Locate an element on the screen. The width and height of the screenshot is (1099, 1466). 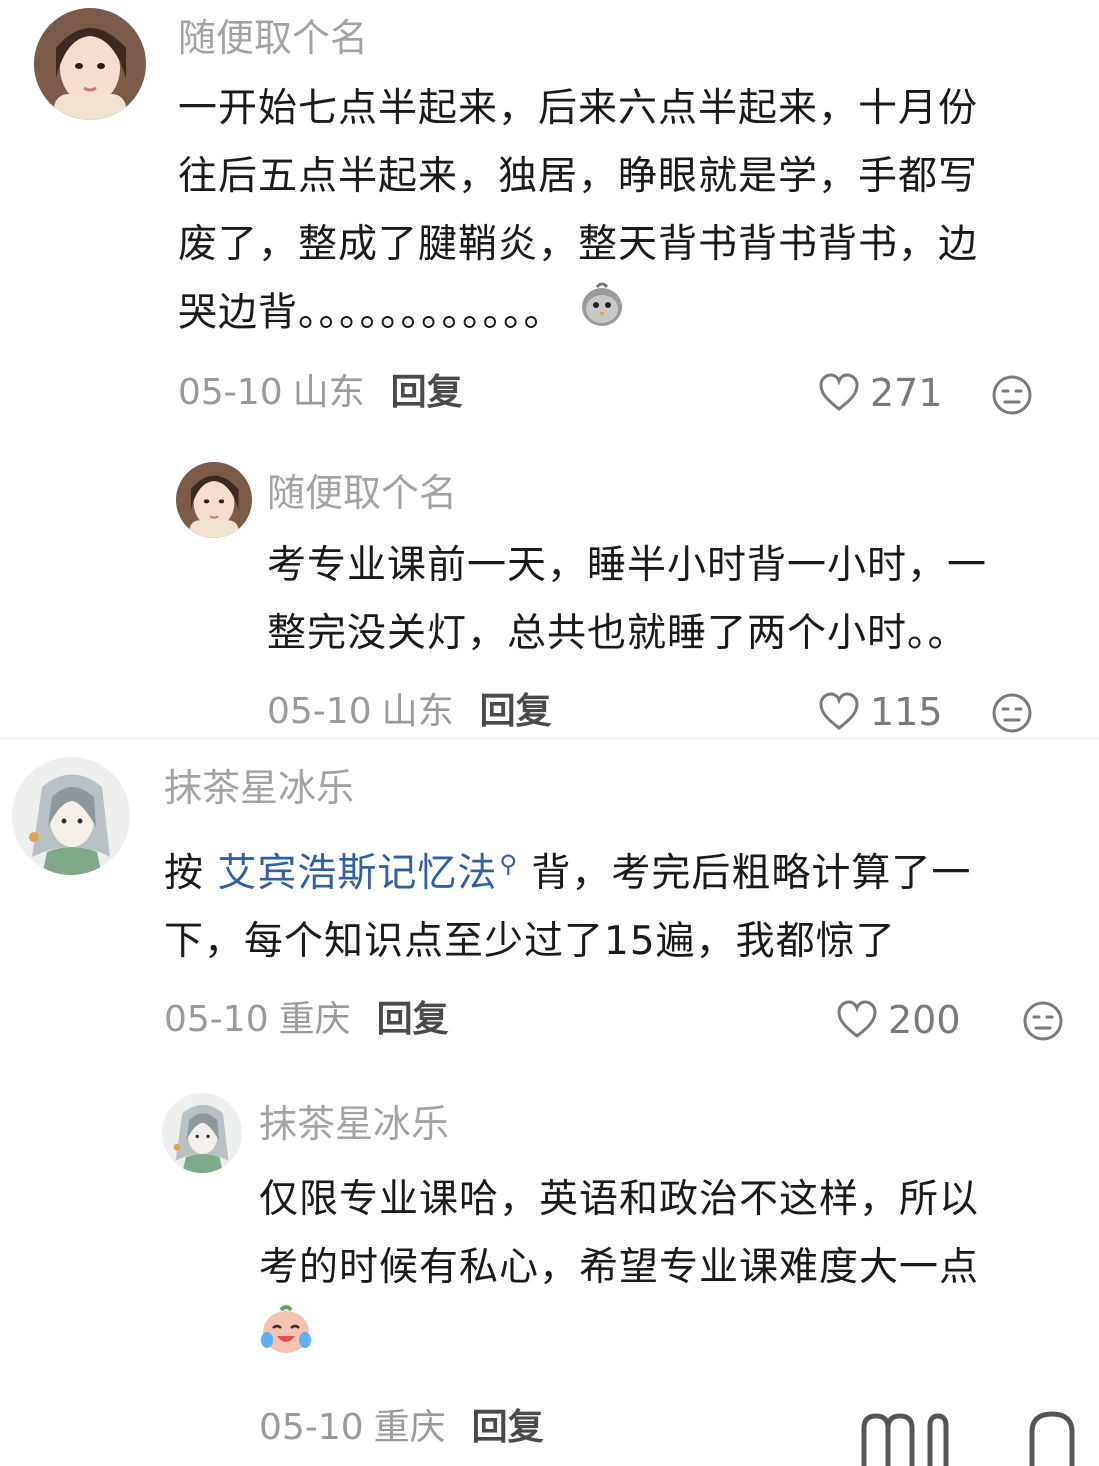
comment-line-first: 按 艾宾浩斯记忆法⚲ 背，考完后粗略计算了一 is located at coordinates (567, 869).